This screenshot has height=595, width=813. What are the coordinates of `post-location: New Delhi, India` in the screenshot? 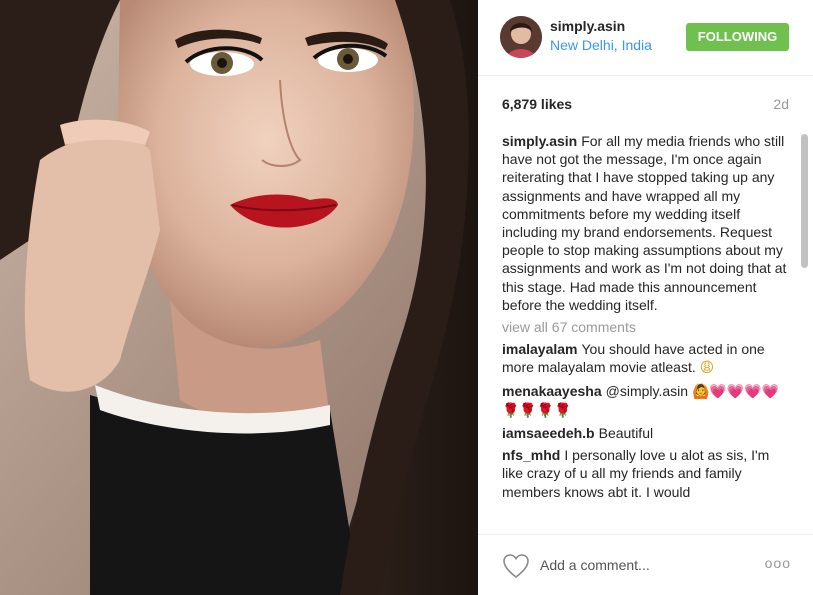 It's located at (601, 45).